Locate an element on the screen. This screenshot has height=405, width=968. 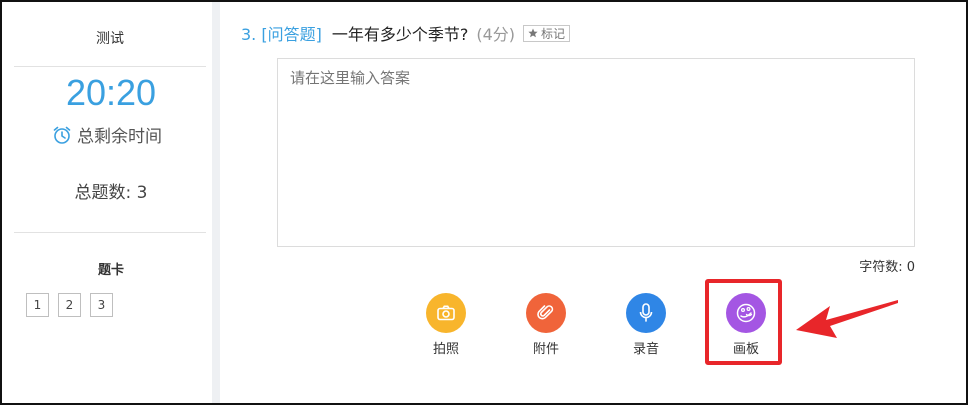
question-card-3: 3 is located at coordinates (101, 305).